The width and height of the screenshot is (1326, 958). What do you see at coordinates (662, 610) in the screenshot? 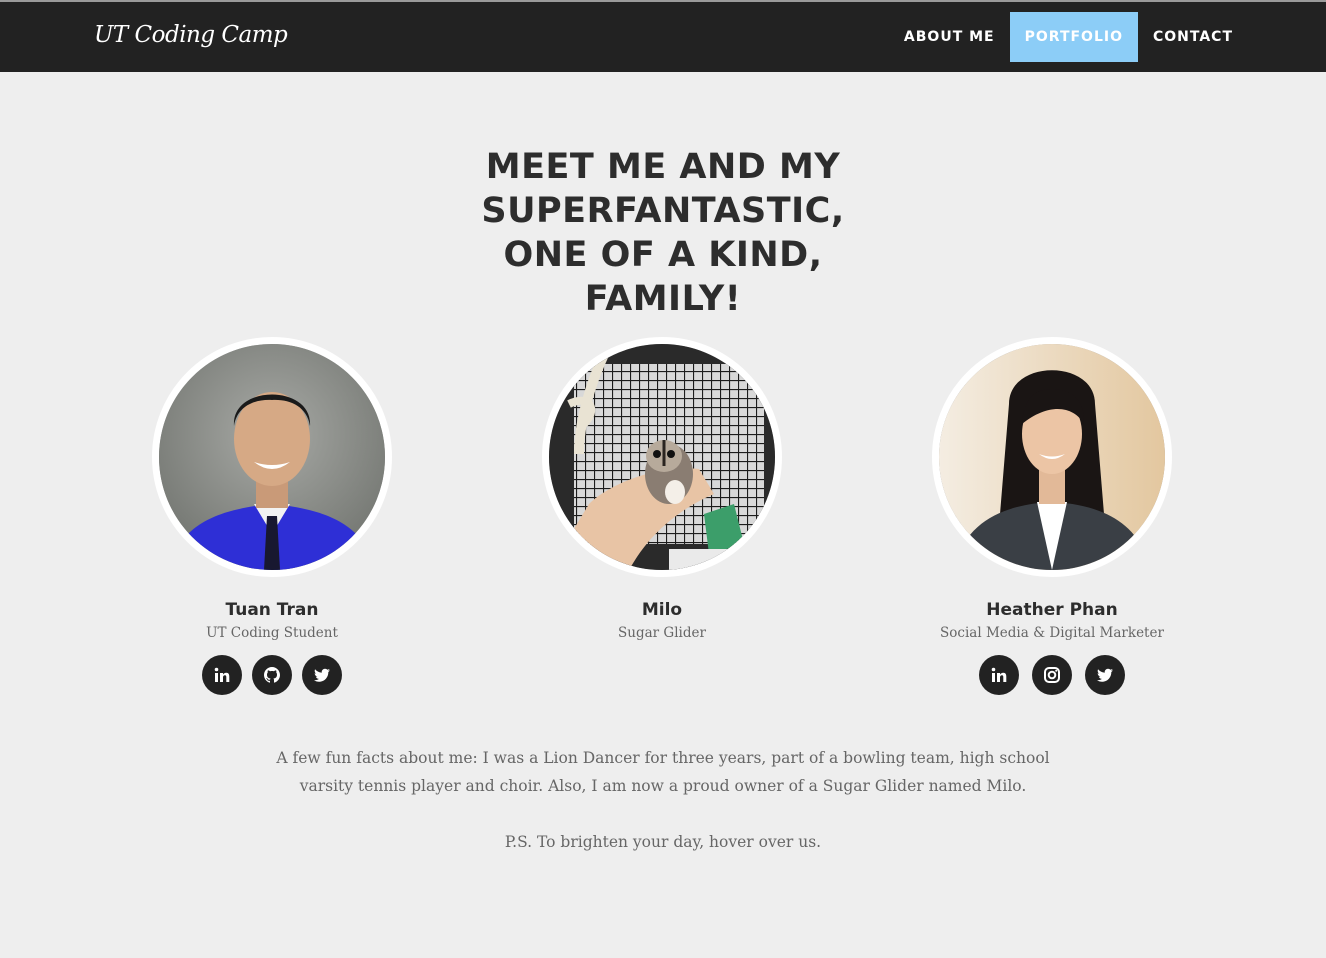
I see `person-name: Milo` at bounding box center [662, 610].